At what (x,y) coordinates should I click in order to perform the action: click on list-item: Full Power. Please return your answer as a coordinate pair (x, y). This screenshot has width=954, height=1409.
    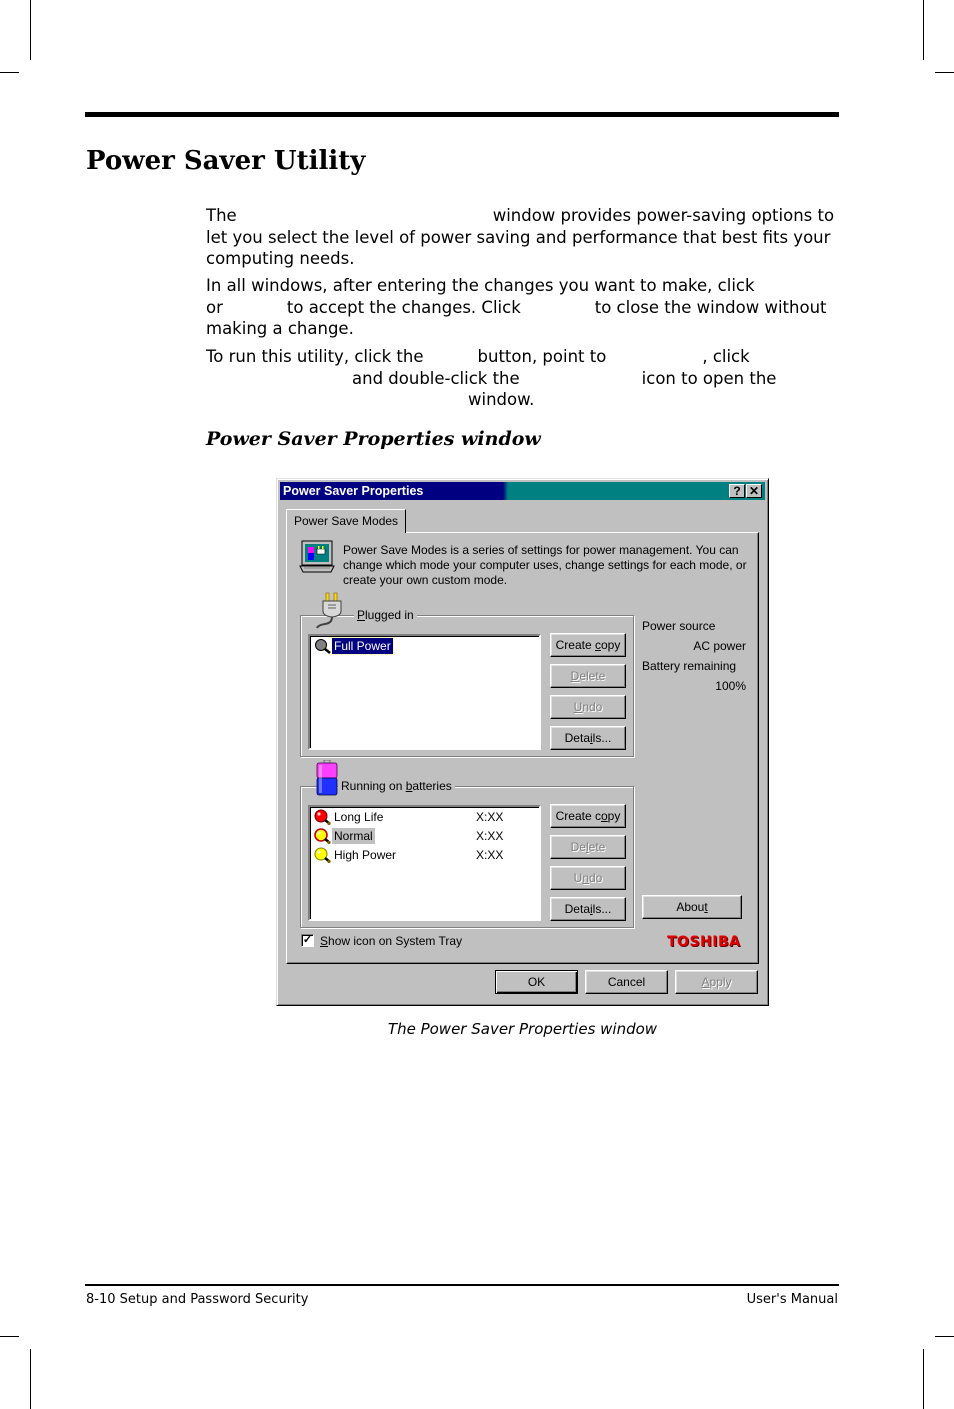
    Looking at the image, I should click on (354, 646).